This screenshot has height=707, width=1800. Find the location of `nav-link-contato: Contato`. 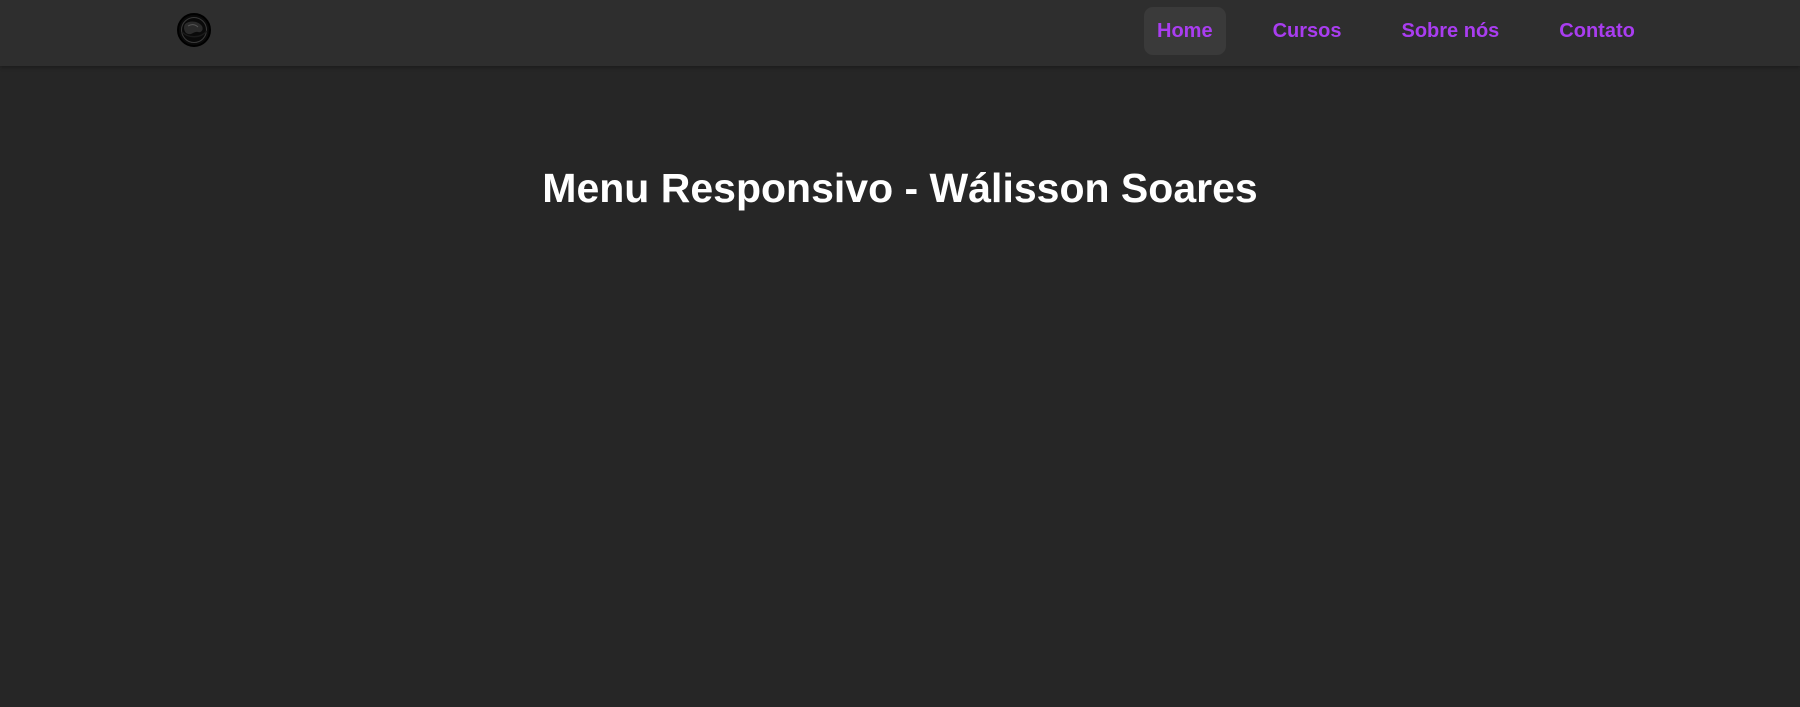

nav-link-contato: Contato is located at coordinates (1597, 31).